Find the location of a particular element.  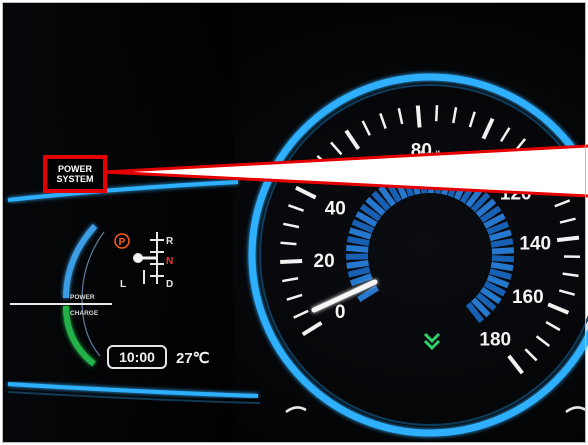

speed-tick-label: 140 is located at coordinates (535, 244).